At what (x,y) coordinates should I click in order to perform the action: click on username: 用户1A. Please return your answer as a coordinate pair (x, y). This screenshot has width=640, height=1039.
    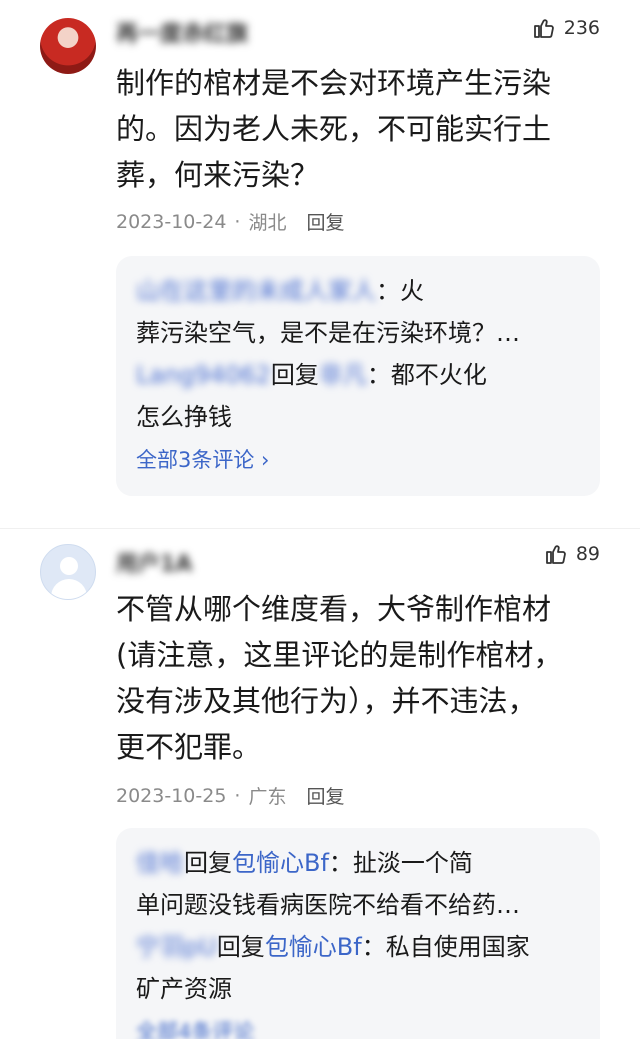
    Looking at the image, I should click on (154, 561).